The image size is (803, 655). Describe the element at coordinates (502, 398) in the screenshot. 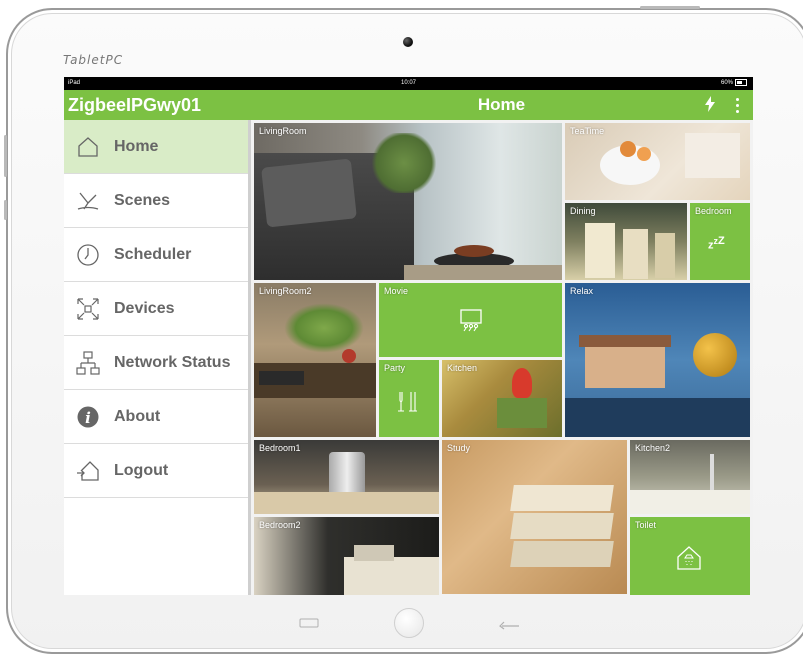

I see `tile-kitchen: Kitchen` at that location.